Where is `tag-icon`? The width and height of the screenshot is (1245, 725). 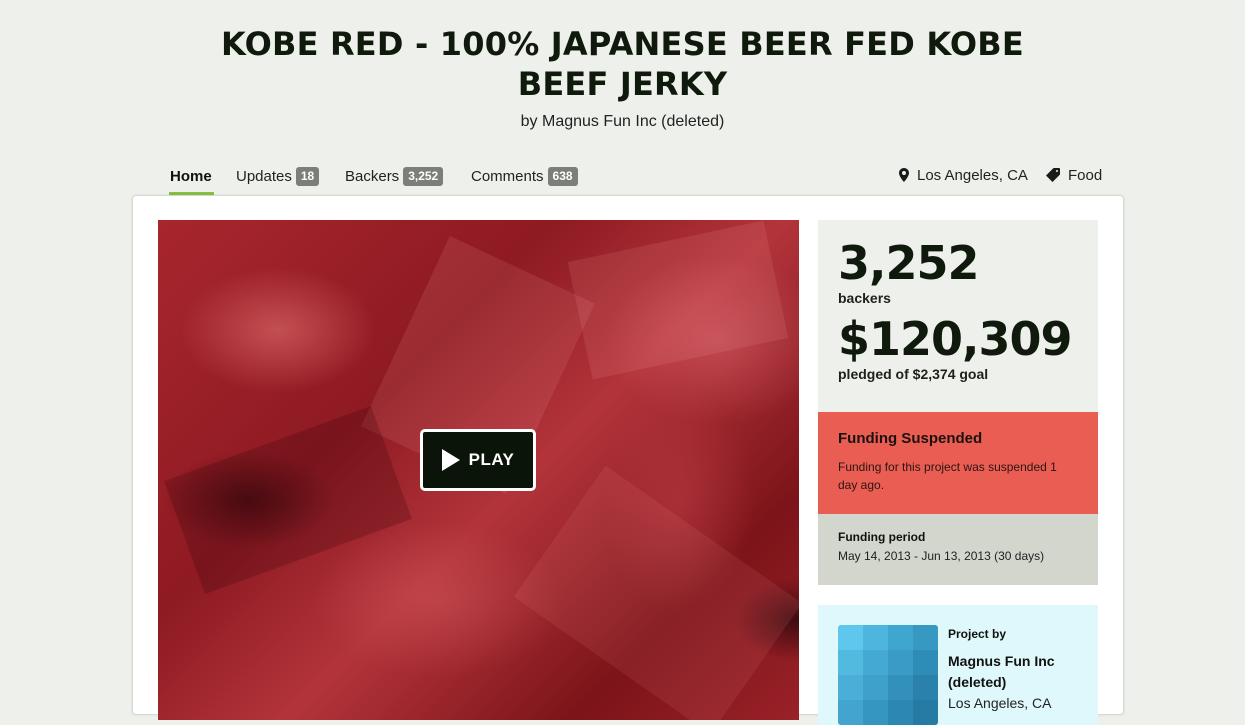 tag-icon is located at coordinates (1053, 175).